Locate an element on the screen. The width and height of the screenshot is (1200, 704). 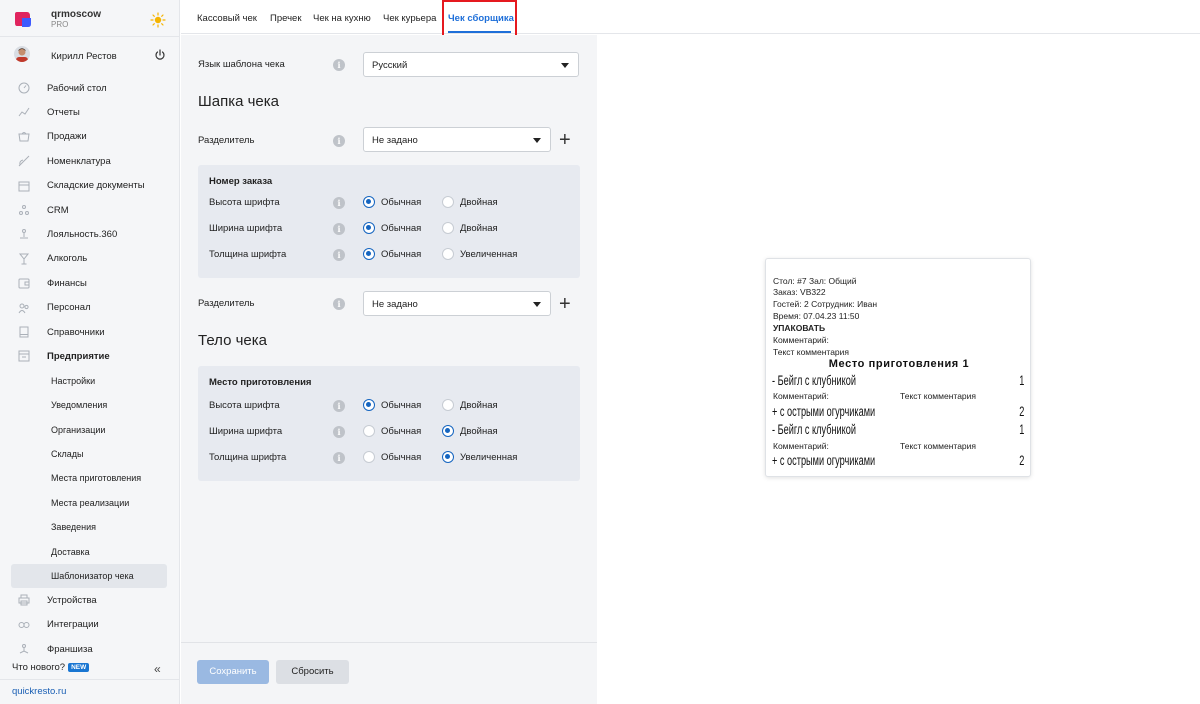
sidebar-item-label: Лояльность.360 is located at coordinates (82, 235).